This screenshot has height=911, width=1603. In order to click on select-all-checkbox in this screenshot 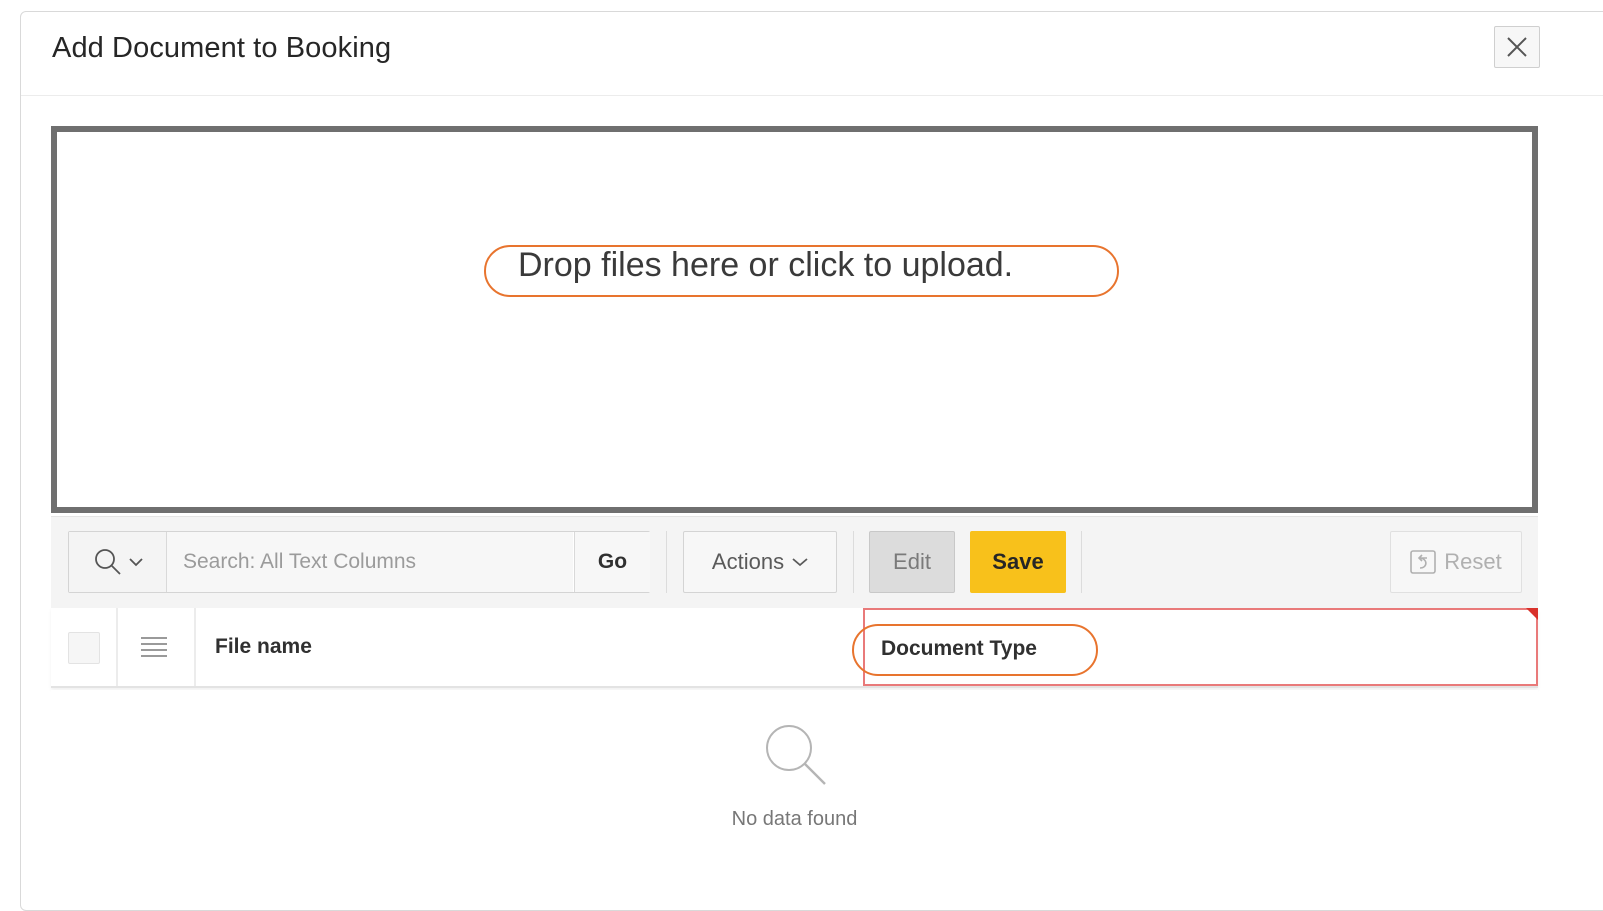, I will do `click(84, 648)`.